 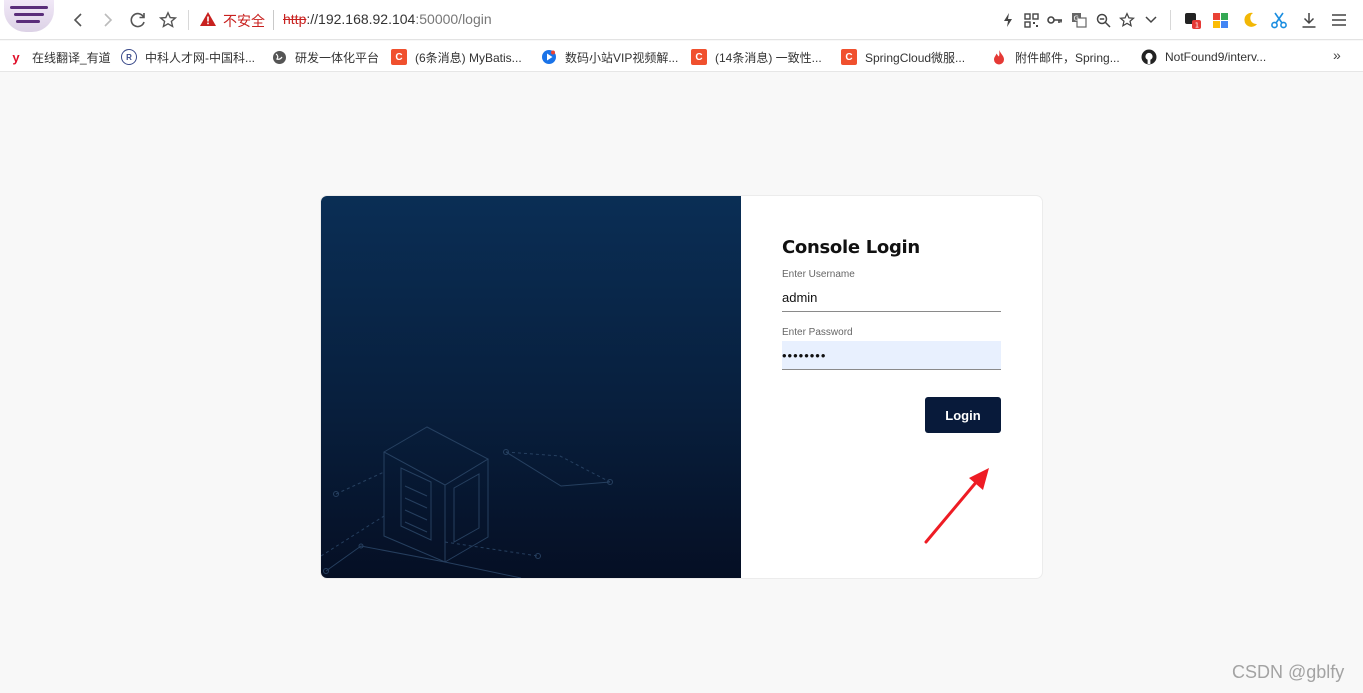 I want to click on watermark: CSDN @gblfy, so click(x=1288, y=672).